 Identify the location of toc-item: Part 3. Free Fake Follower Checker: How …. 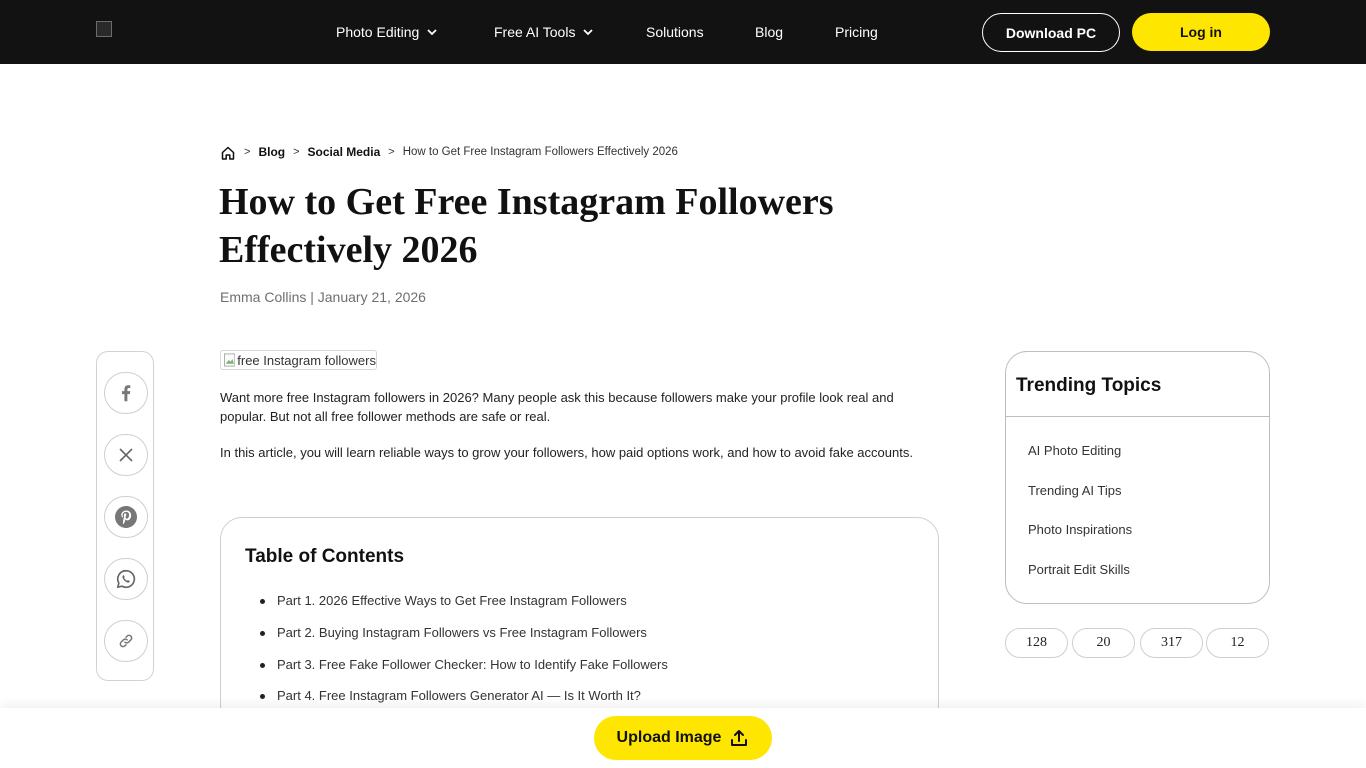
(464, 664).